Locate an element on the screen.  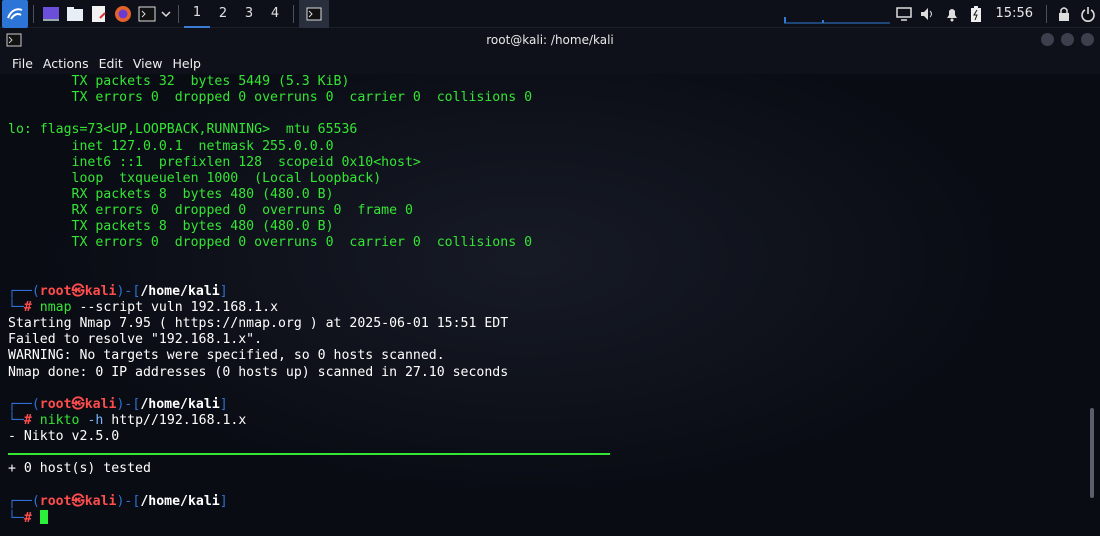
menu-actions: Actions is located at coordinates (66, 63).